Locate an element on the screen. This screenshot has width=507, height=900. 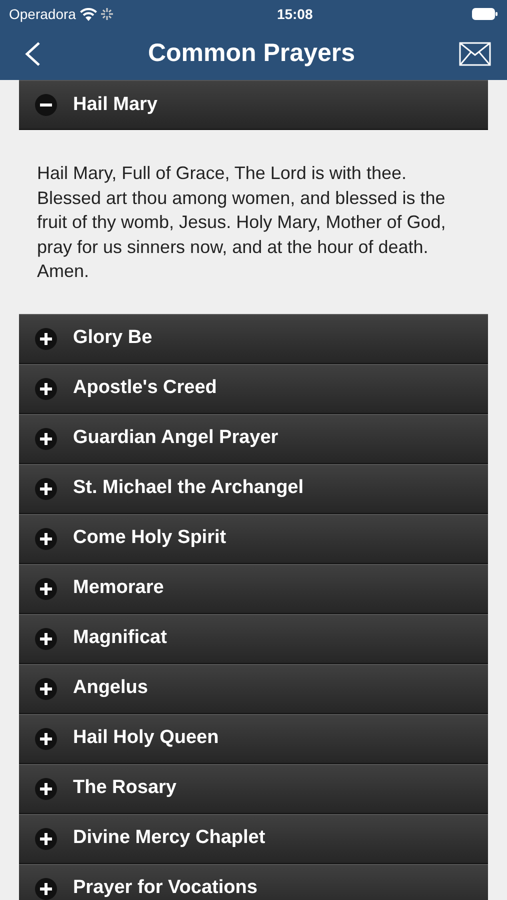
mail-button is located at coordinates (475, 54).